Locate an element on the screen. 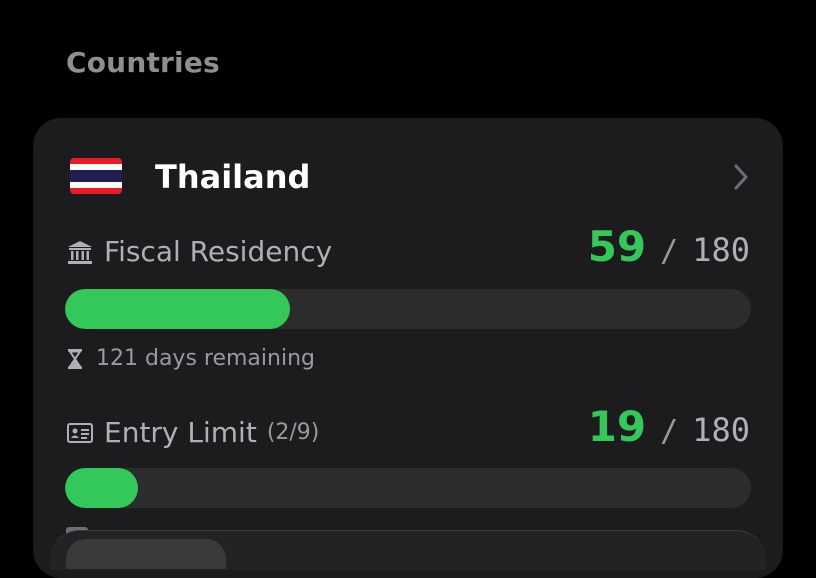 Image resolution: width=816 pixels, height=578 pixels. fiscal-current-days: 59 is located at coordinates (617, 246).